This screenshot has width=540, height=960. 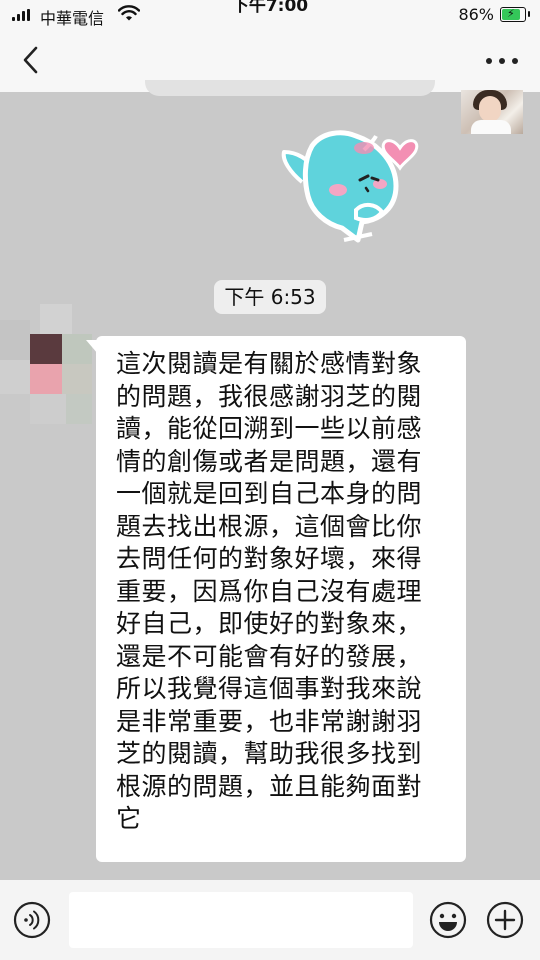 I want to click on message-input, so click(x=241, y=920).